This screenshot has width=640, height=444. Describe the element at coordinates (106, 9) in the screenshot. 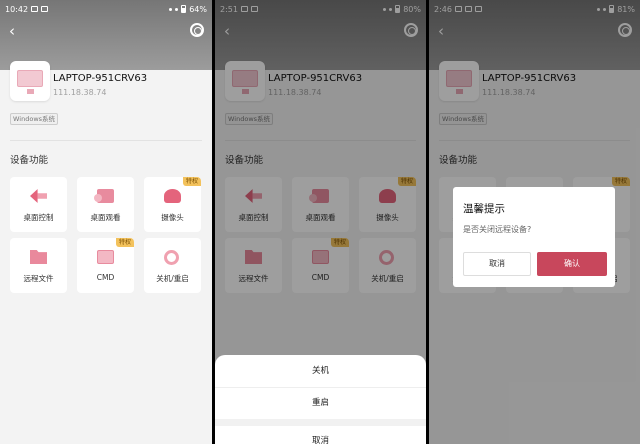

I see `status-bar: 10:42 64%` at that location.